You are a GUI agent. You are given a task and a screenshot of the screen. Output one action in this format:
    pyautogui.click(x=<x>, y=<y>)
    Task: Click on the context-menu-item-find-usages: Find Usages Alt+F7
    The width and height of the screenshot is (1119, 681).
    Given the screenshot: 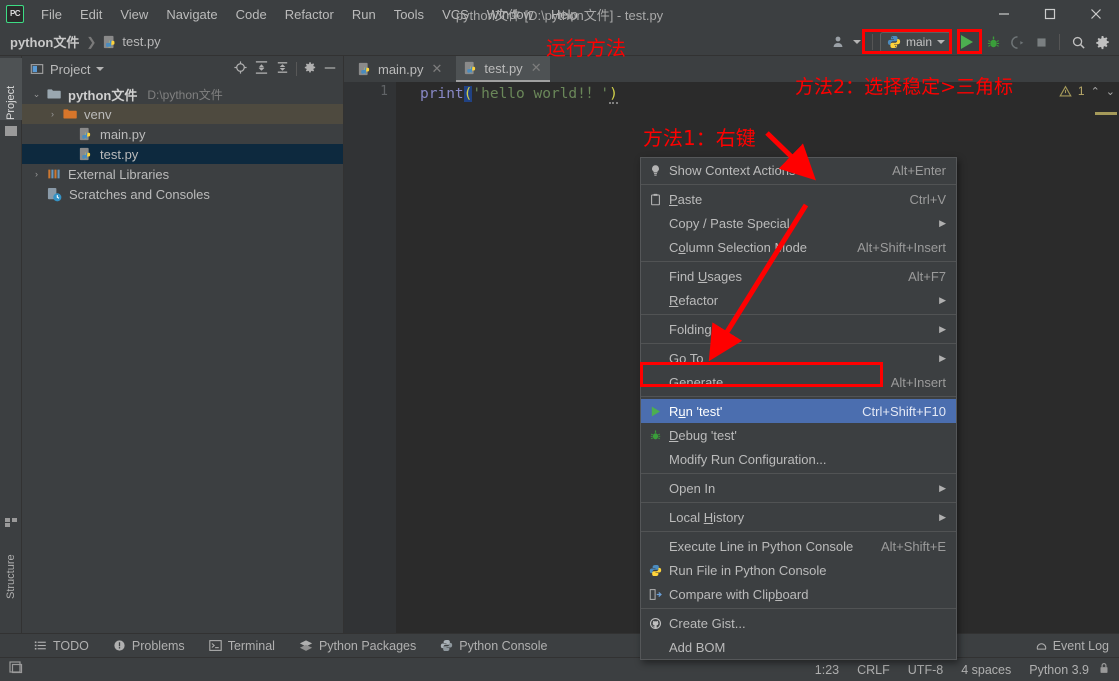 What is the action you would take?
    pyautogui.click(x=798, y=276)
    